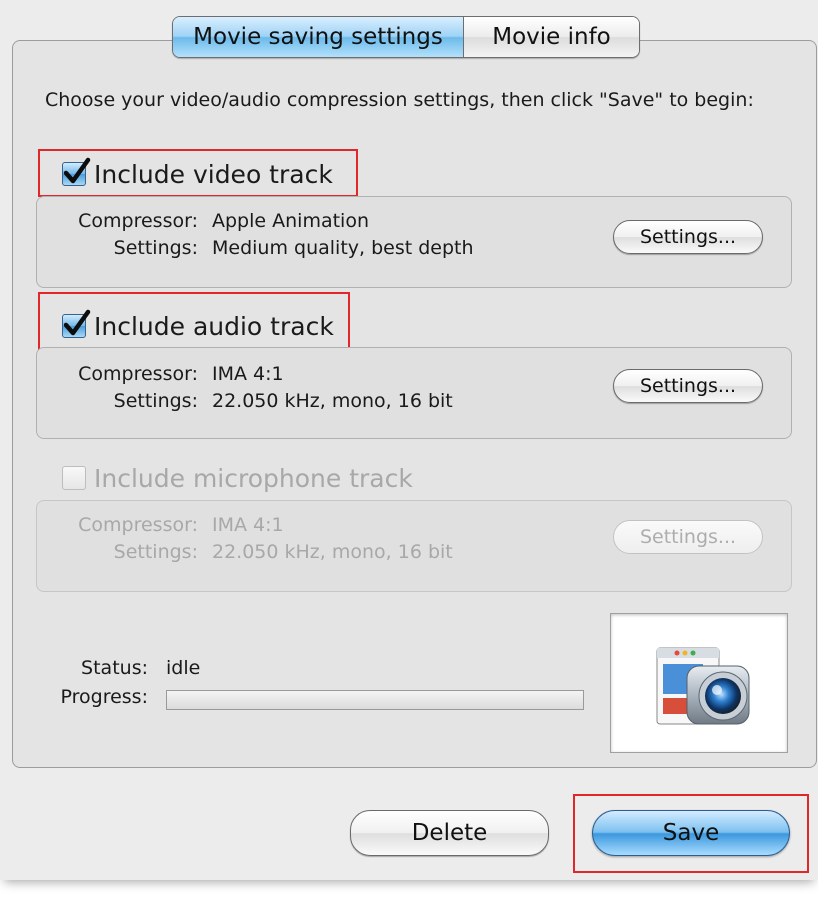  Describe the element at coordinates (290, 221) in the screenshot. I see `video-compressor-value: Apple Animation` at that location.